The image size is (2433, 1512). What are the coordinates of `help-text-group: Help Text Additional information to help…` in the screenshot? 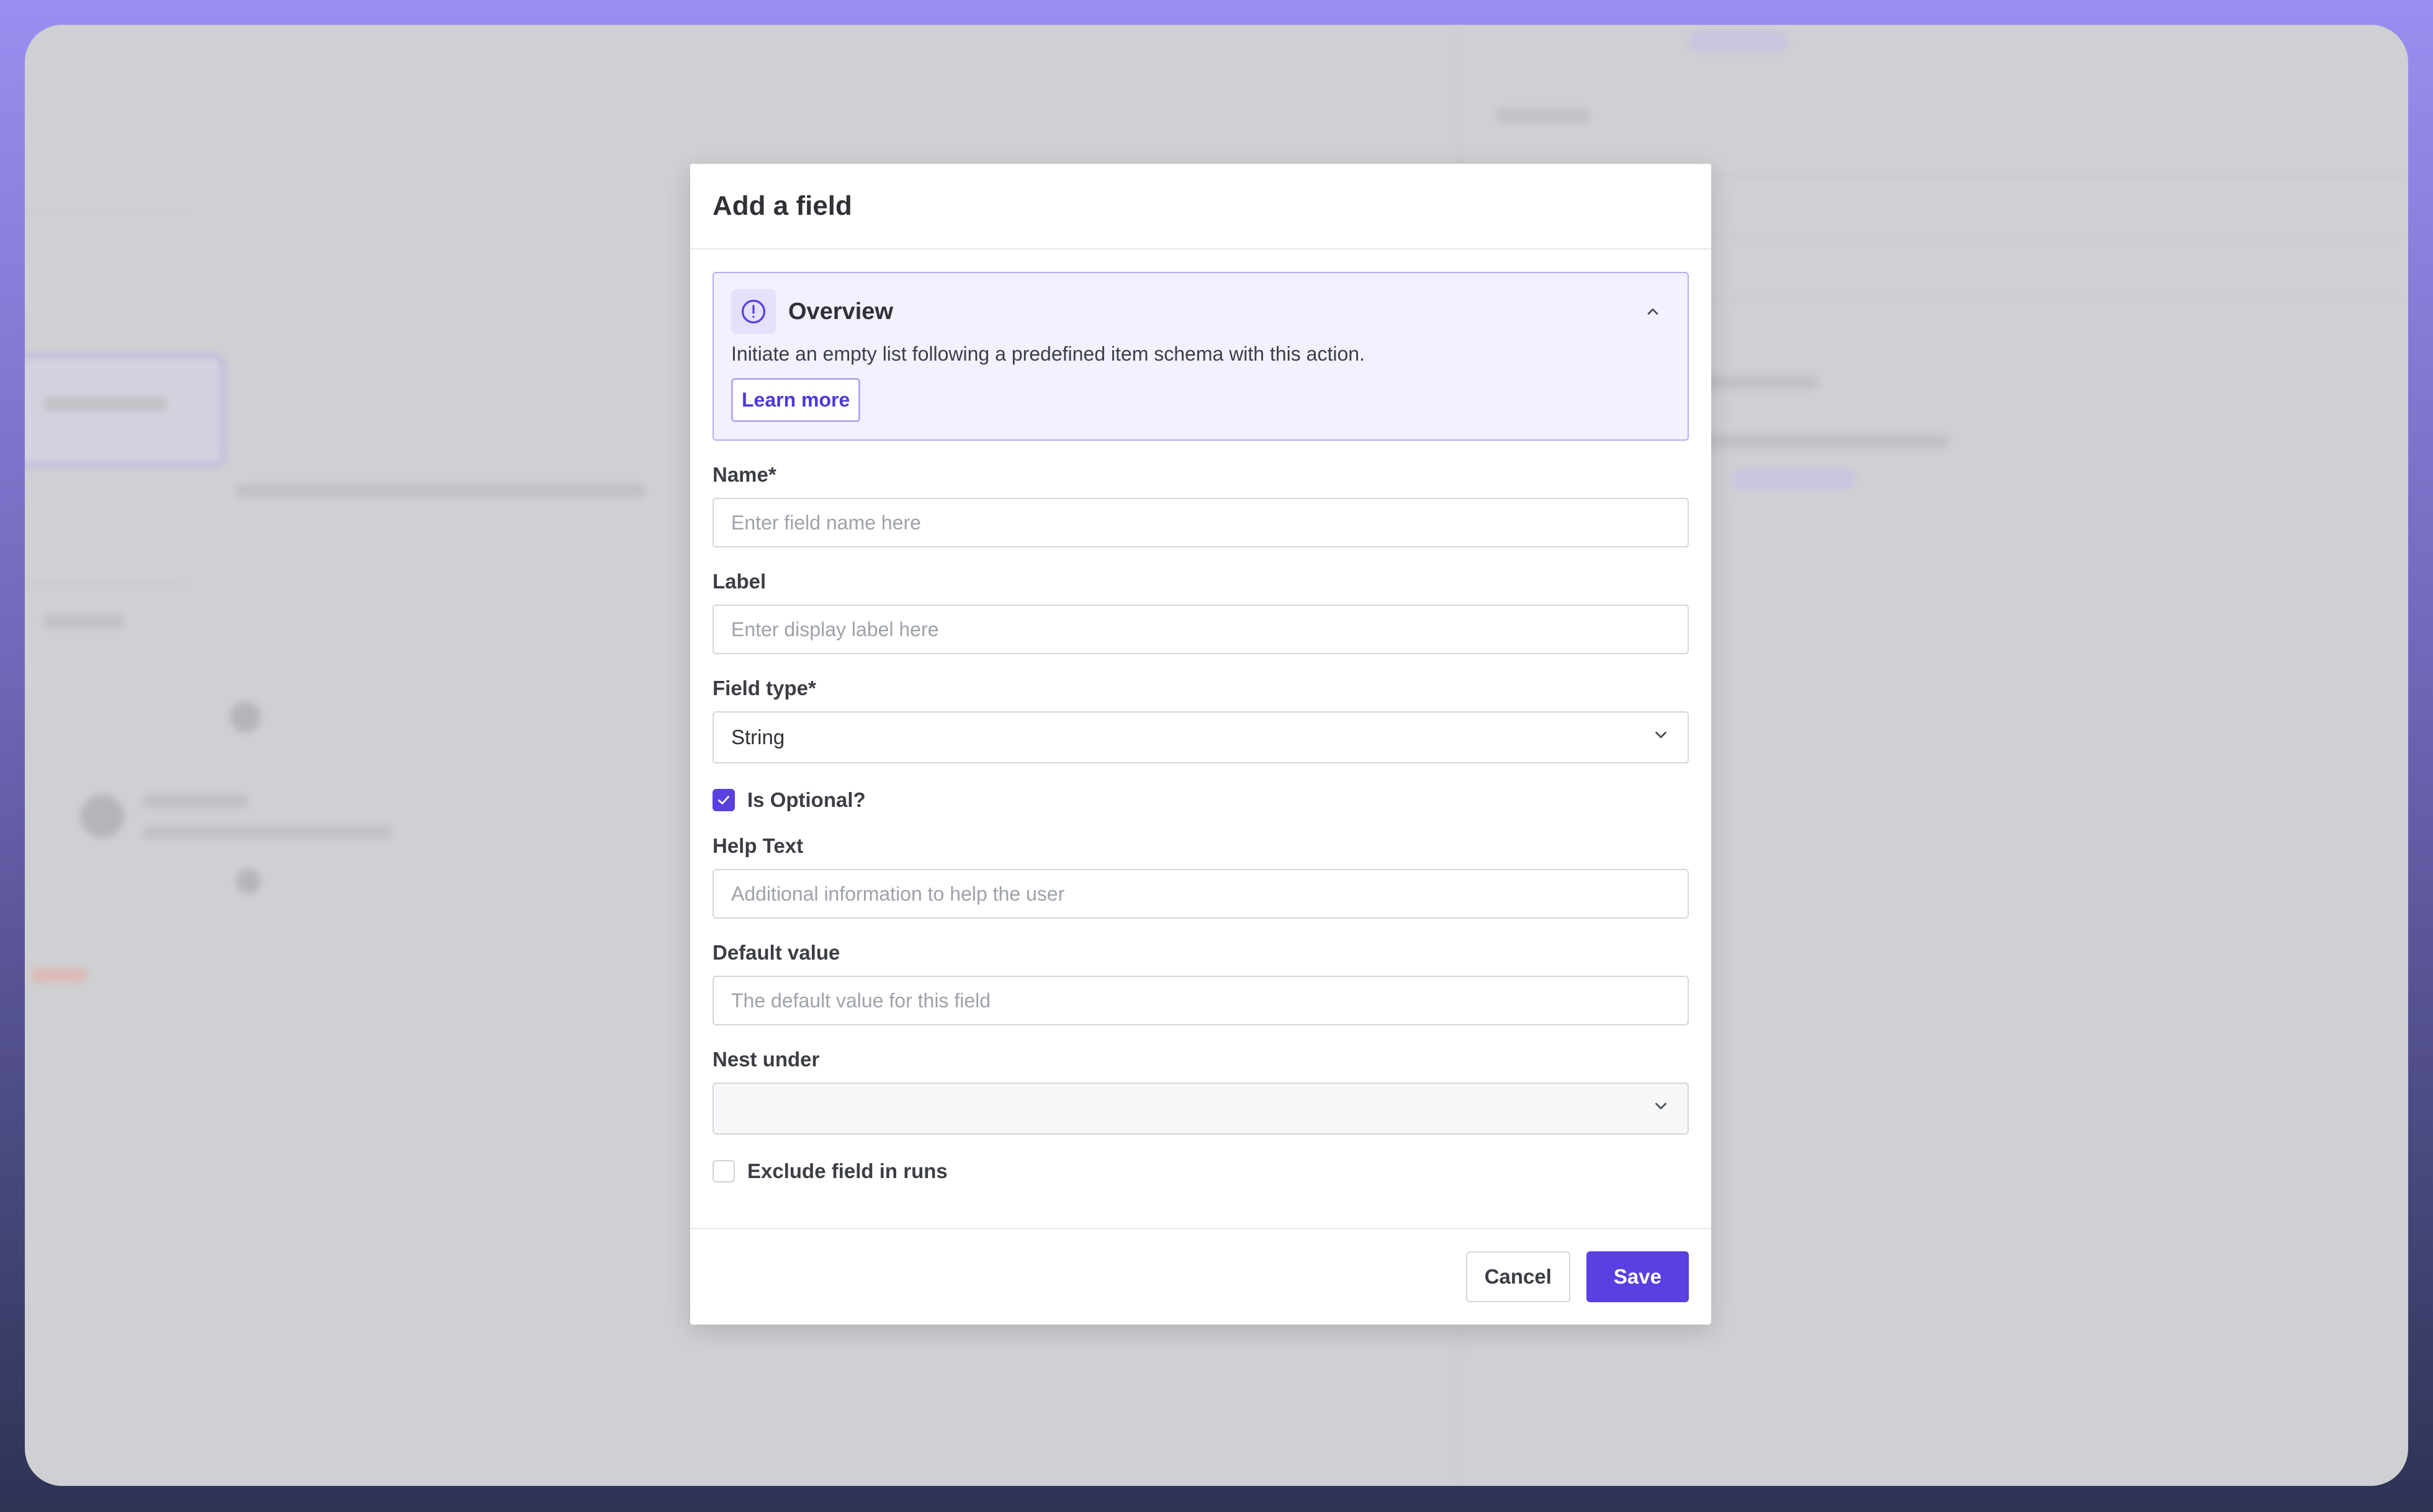 It's located at (1201, 876).